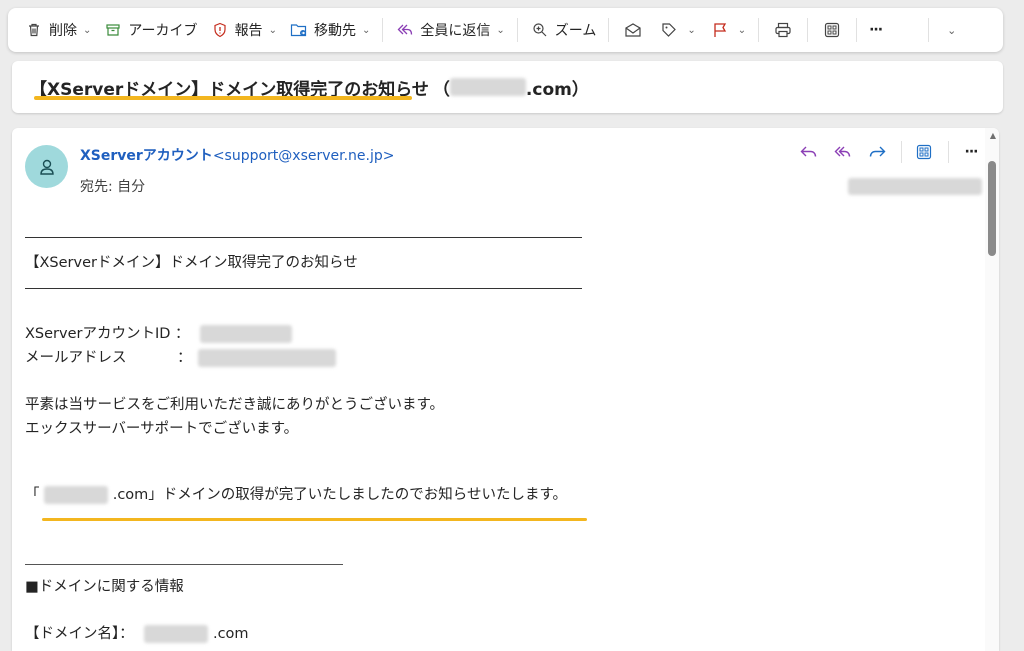 The height and width of the screenshot is (651, 1024). What do you see at coordinates (220, 30) in the screenshot?
I see `shield-alert-icon` at bounding box center [220, 30].